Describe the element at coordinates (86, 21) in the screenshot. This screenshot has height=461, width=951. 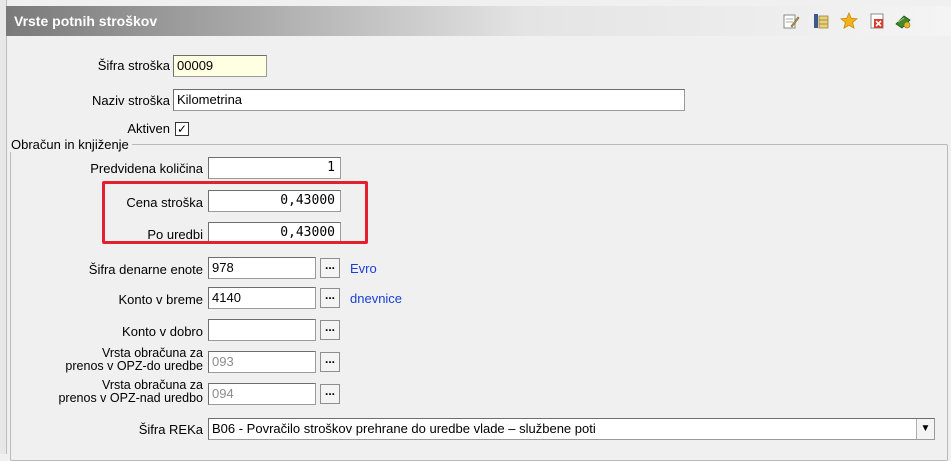
I see `window-title: Vrste potnih stroškov` at that location.